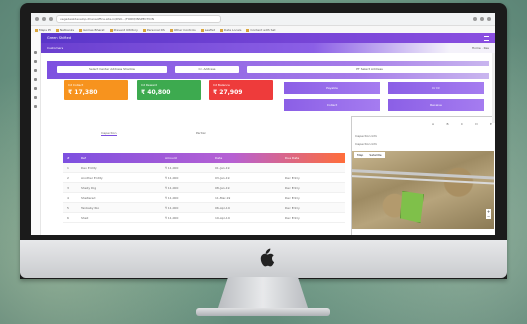 The image size is (527, 324). I want to click on table-cell: 19-Apr-19, so click(222, 217).